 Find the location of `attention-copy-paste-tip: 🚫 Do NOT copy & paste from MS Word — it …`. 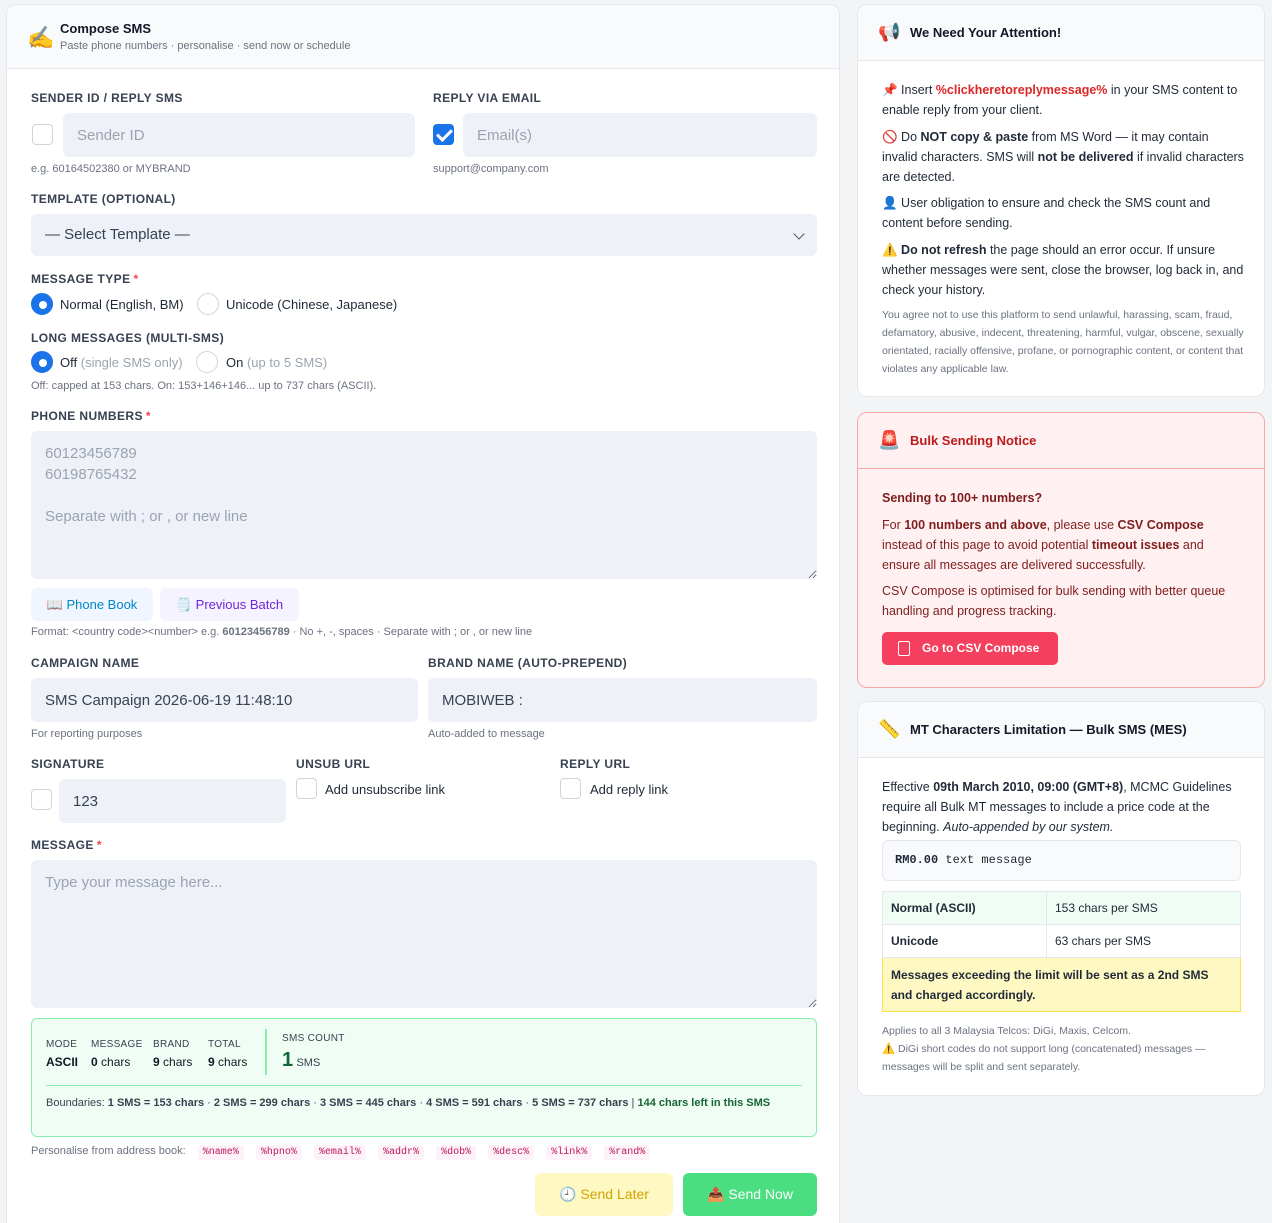

attention-copy-paste-tip: 🚫 Do NOT copy & paste from MS Word — it … is located at coordinates (1063, 157).